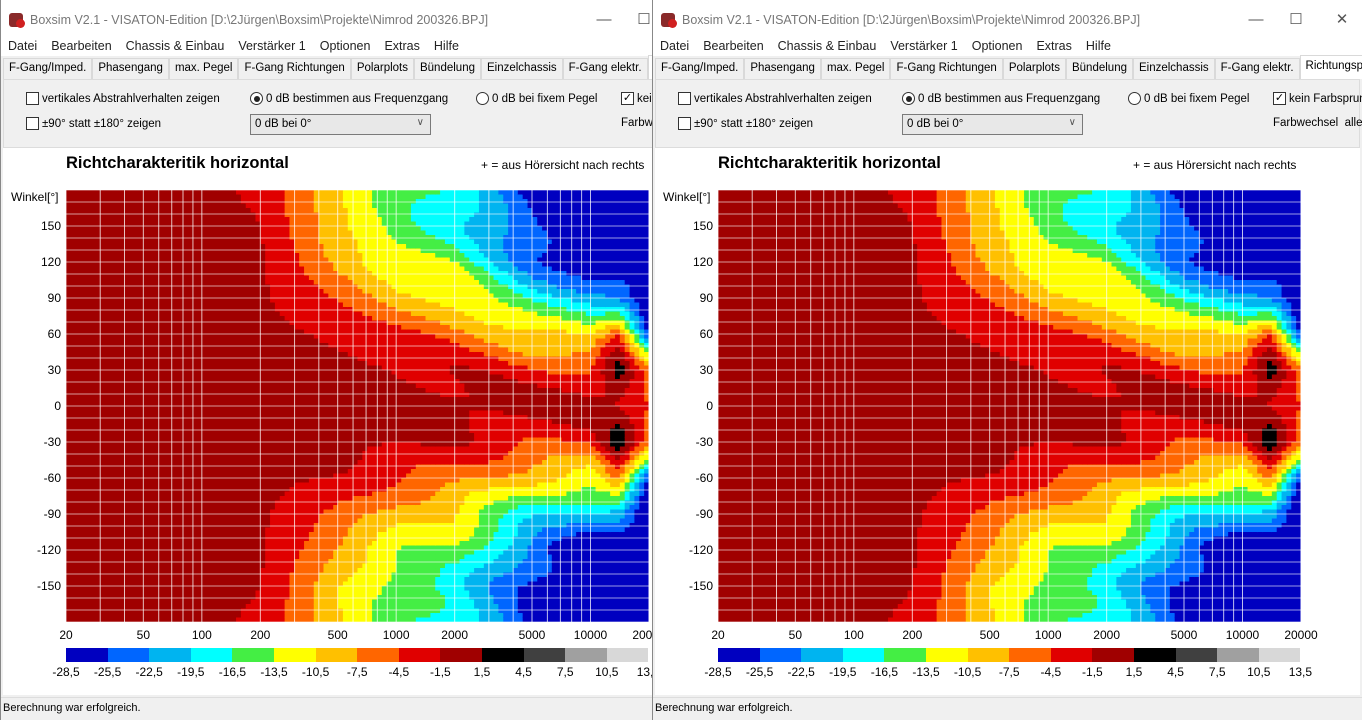  Describe the element at coordinates (48, 68) in the screenshot. I see `tab-fgang-imped: F-Gang/Imped.` at that location.